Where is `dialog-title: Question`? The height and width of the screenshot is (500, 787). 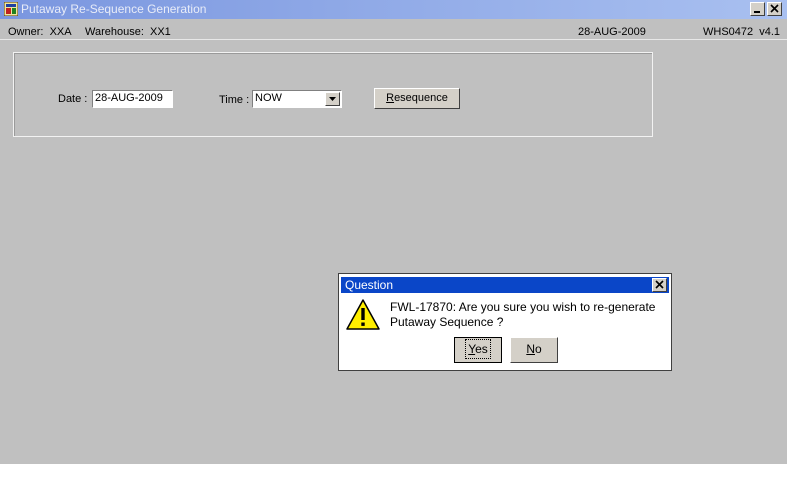
dialog-title: Question is located at coordinates (369, 285).